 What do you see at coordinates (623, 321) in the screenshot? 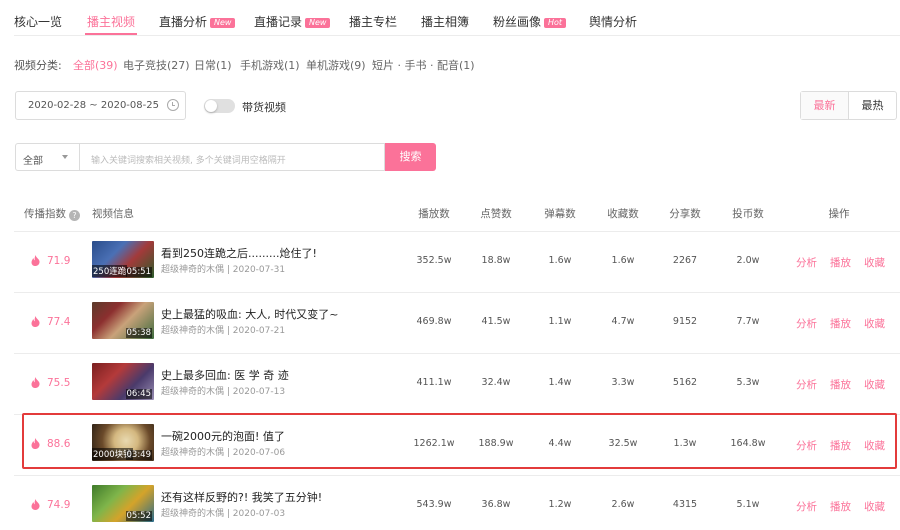
I see `favs-value: 4.7w` at bounding box center [623, 321].